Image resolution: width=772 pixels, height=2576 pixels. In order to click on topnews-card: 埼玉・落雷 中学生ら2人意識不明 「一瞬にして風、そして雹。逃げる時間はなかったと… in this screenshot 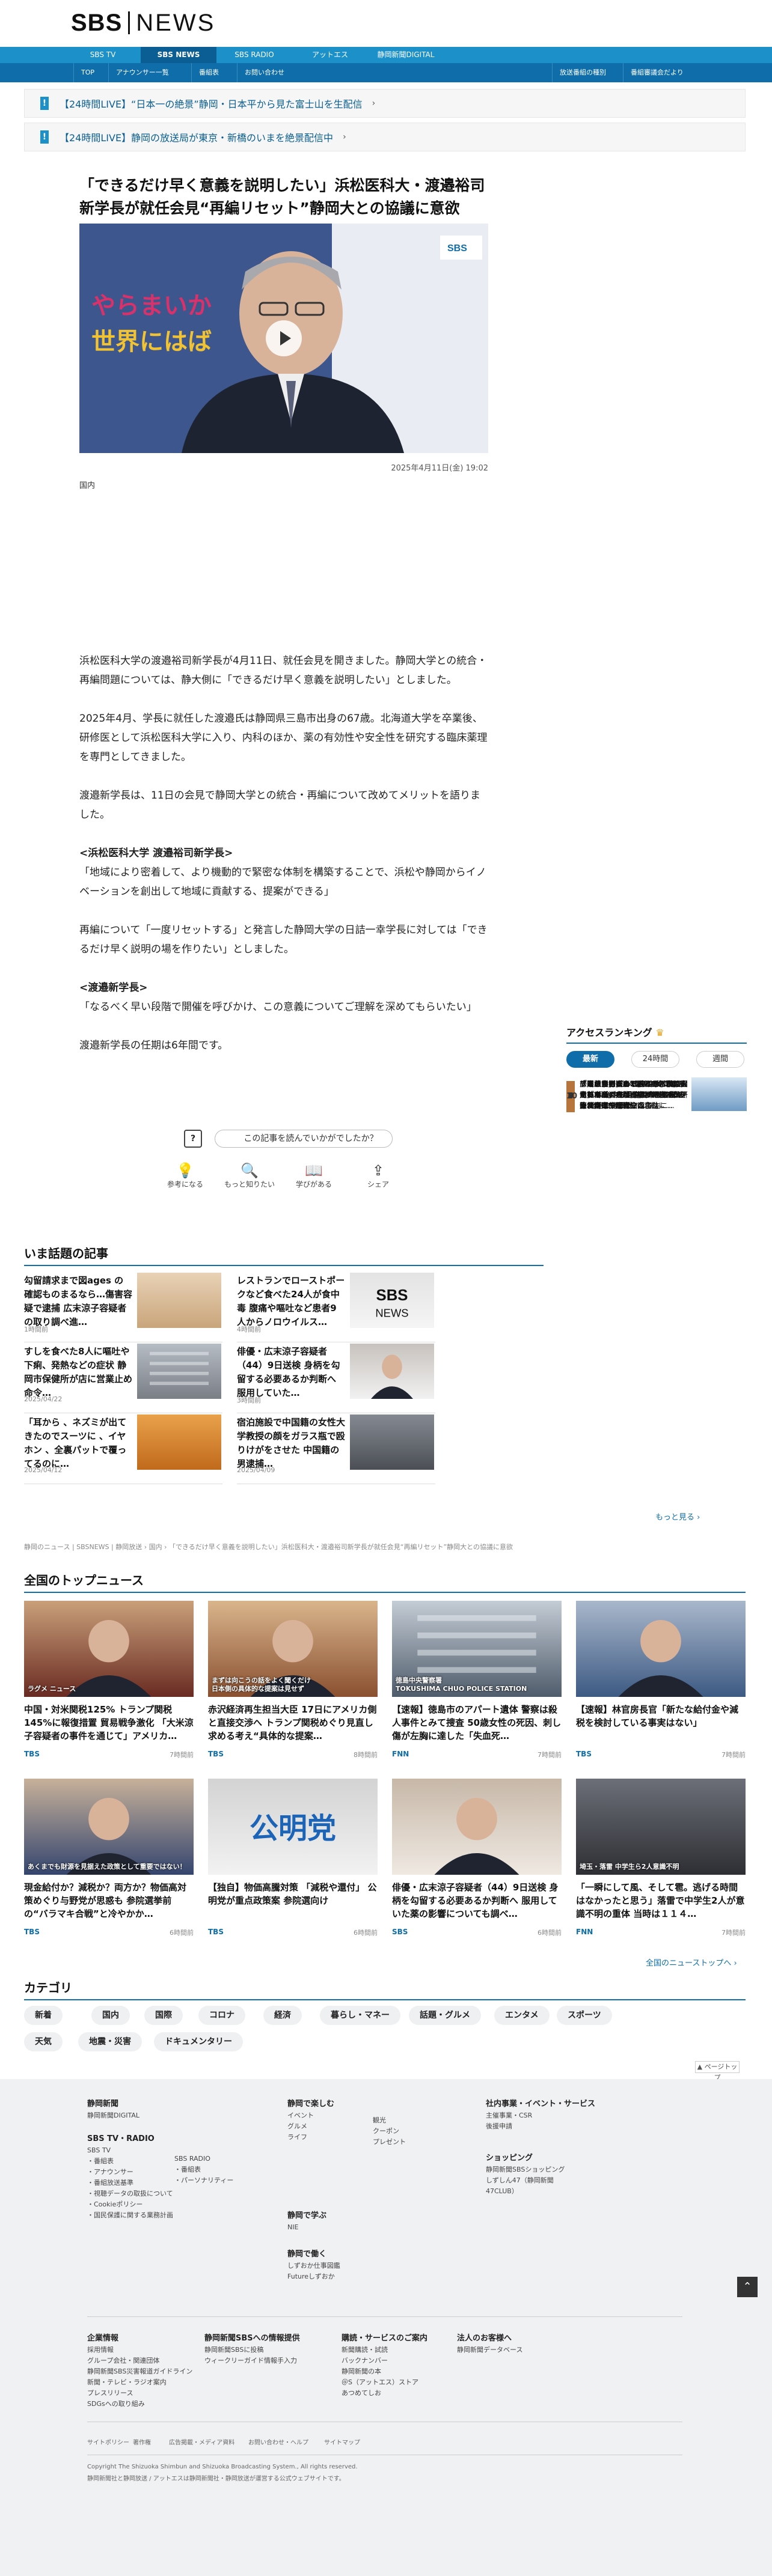, I will do `click(661, 1869)`.